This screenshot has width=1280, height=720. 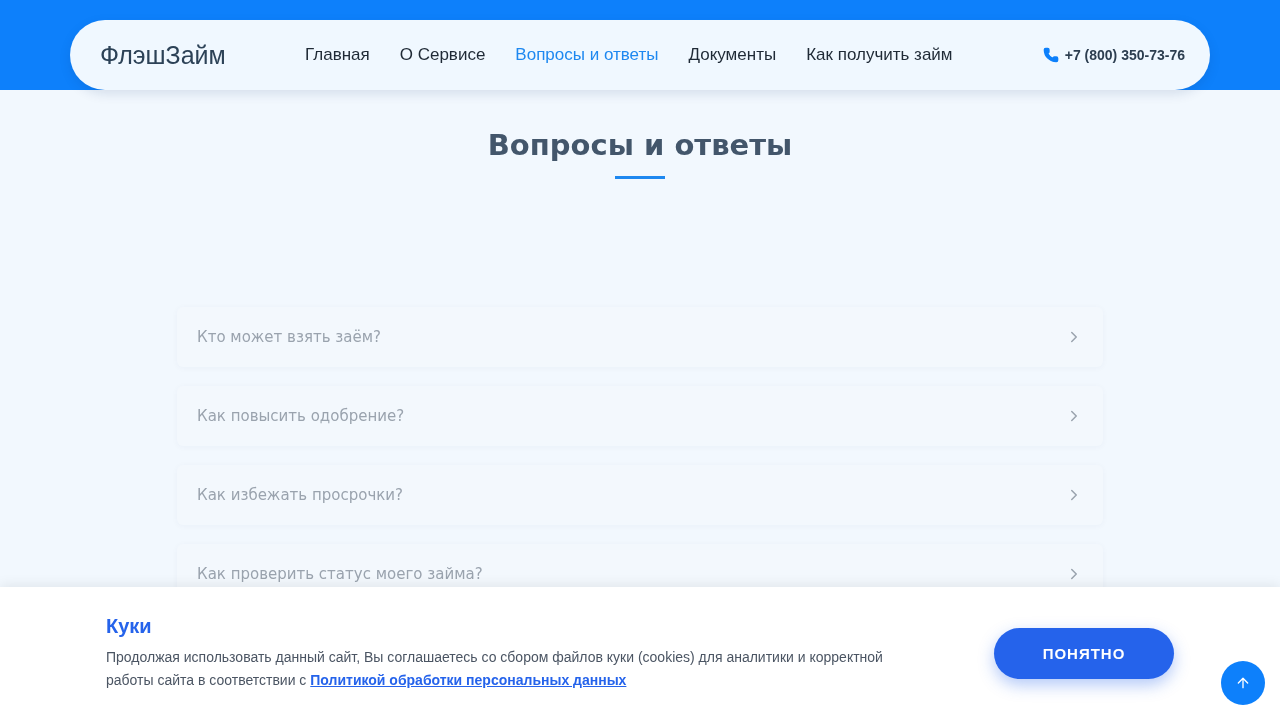 I want to click on nav-link: Как получить займ, so click(x=879, y=55).